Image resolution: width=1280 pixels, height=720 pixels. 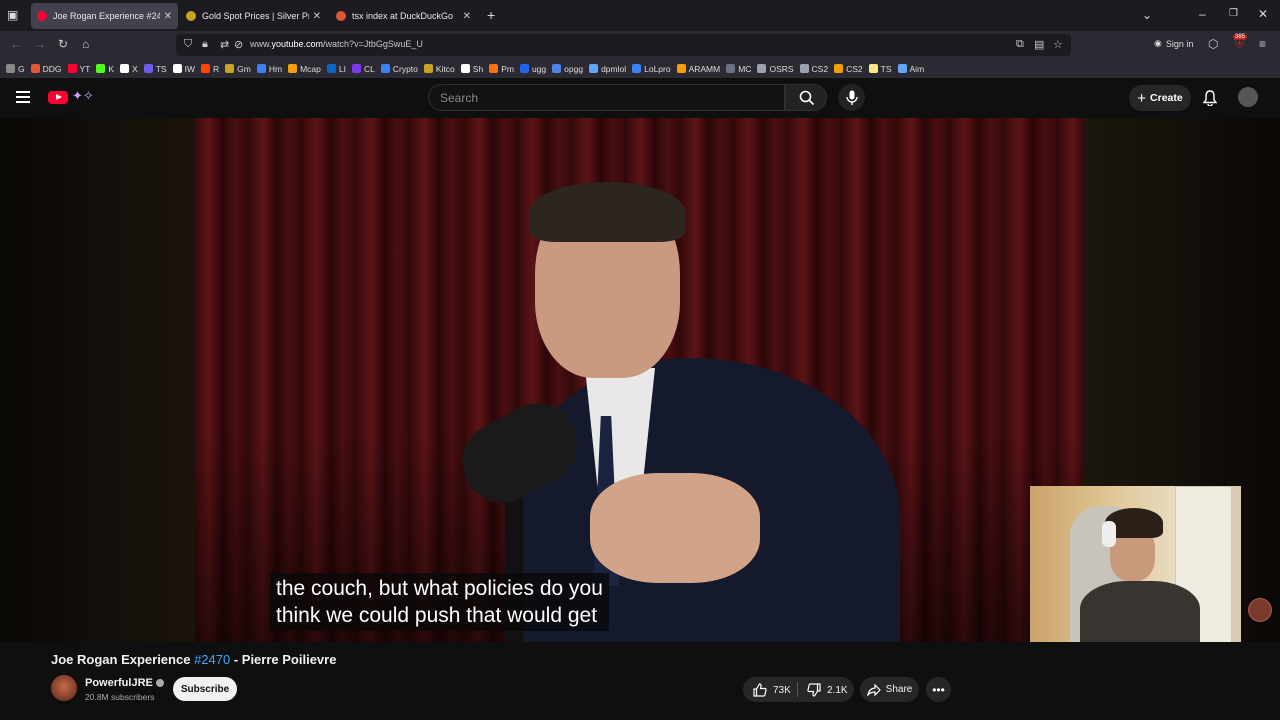 I want to click on bookmark-item: R, so click(x=210, y=69).